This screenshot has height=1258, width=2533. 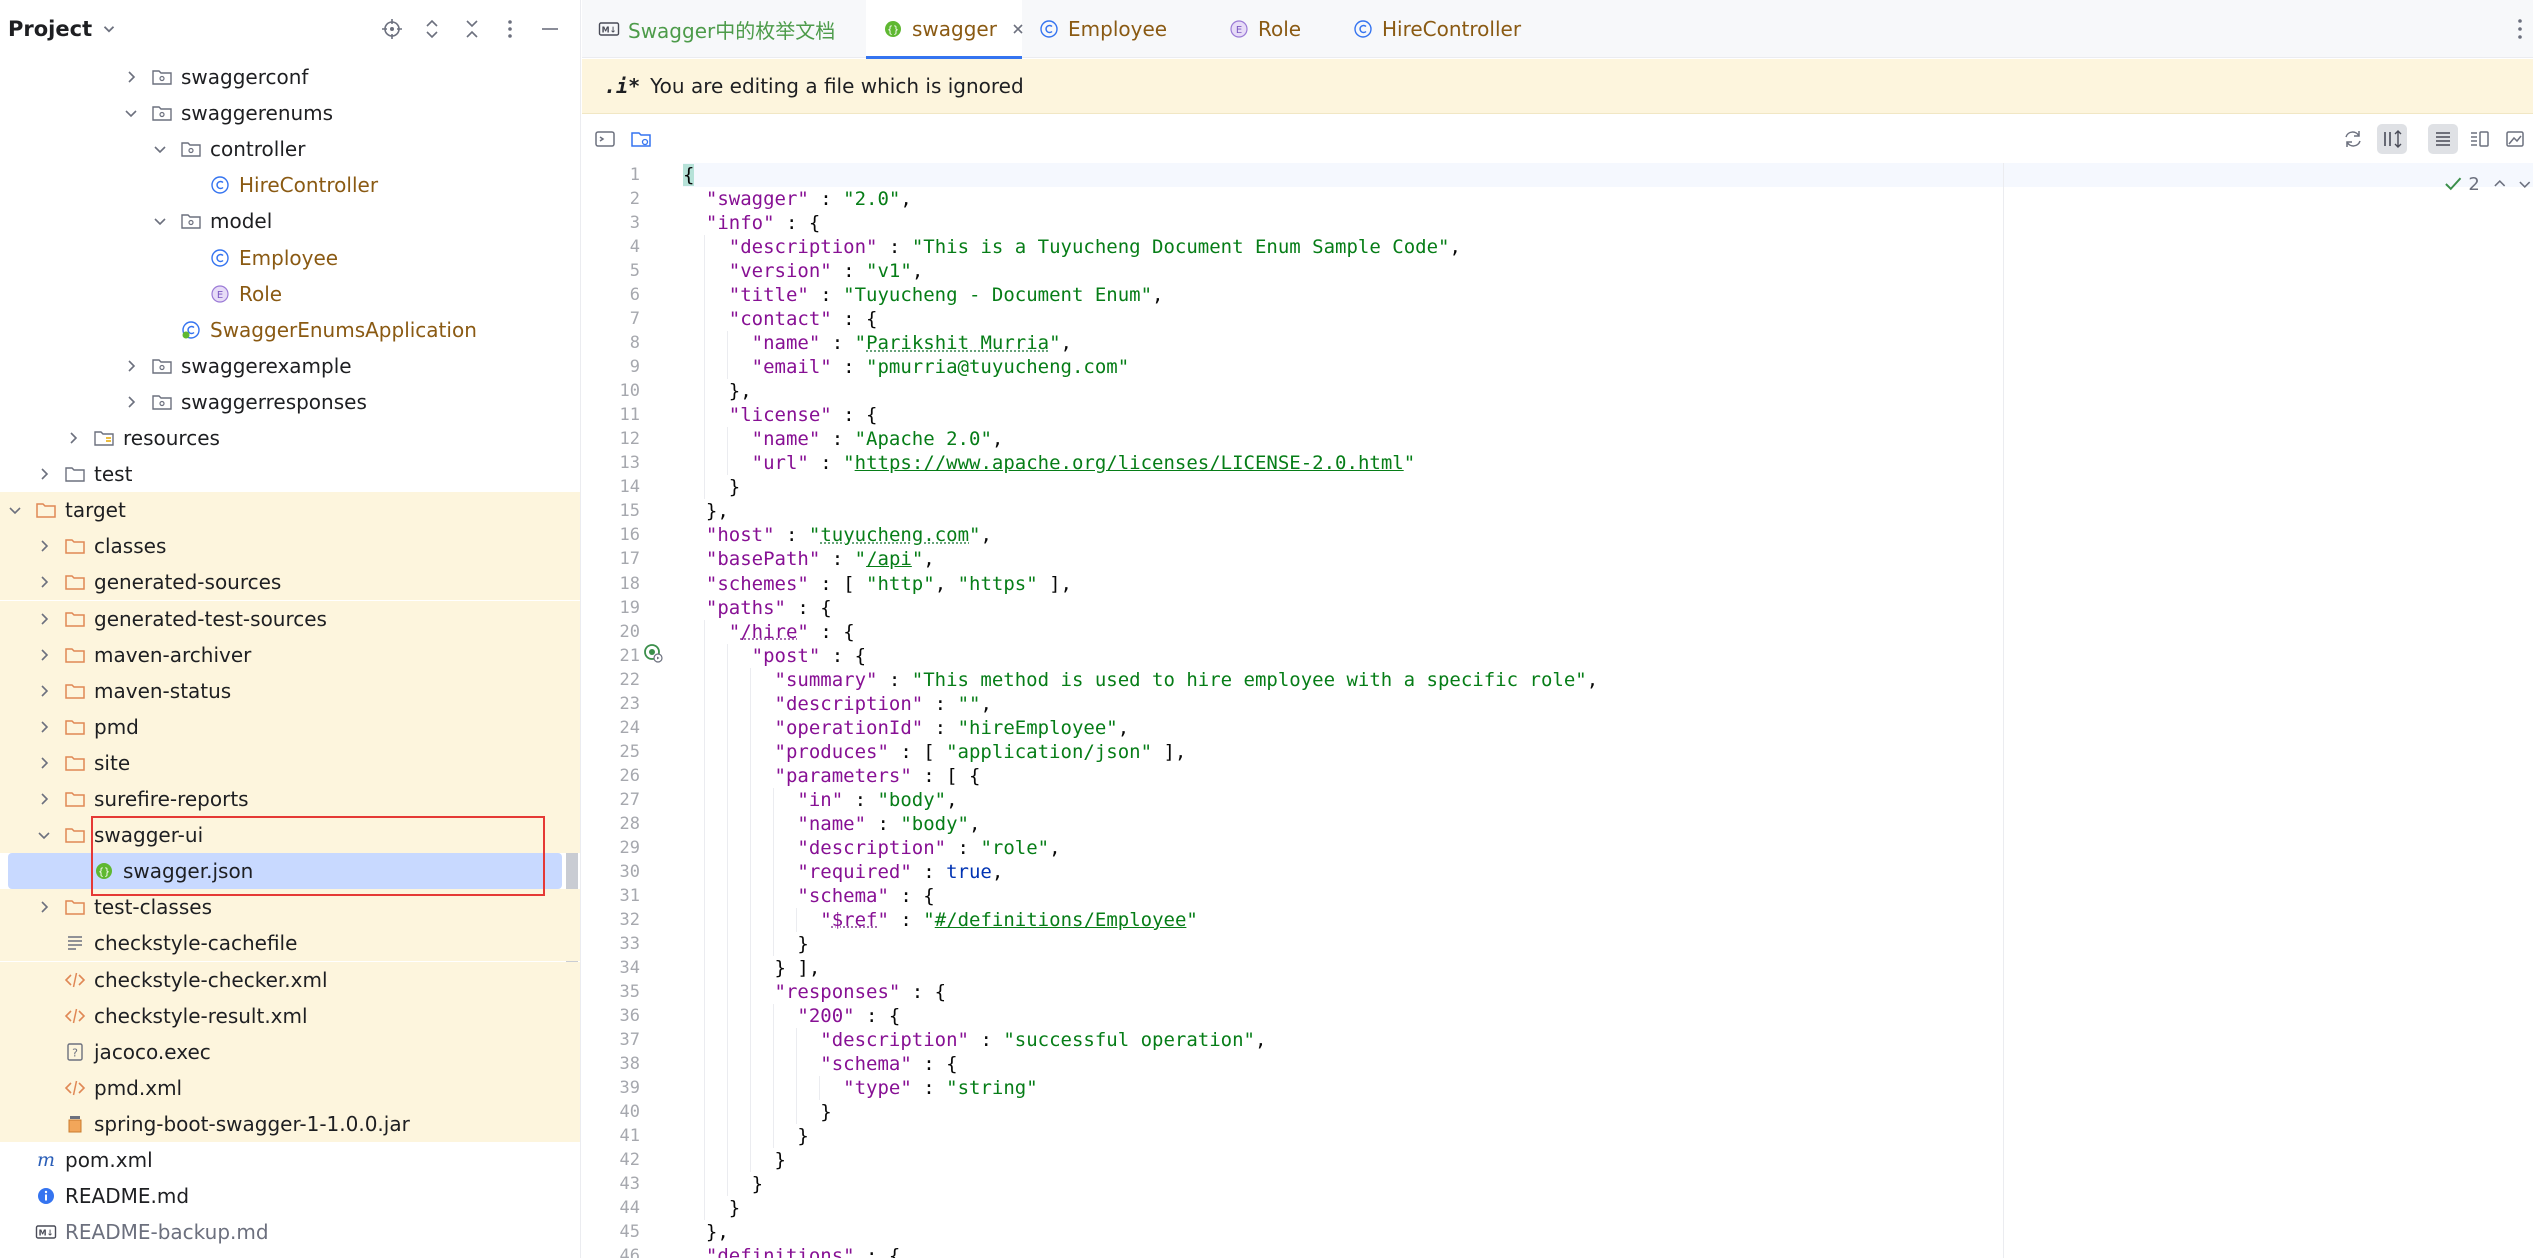 What do you see at coordinates (2515, 139) in the screenshot?
I see `preview-only-icon` at bounding box center [2515, 139].